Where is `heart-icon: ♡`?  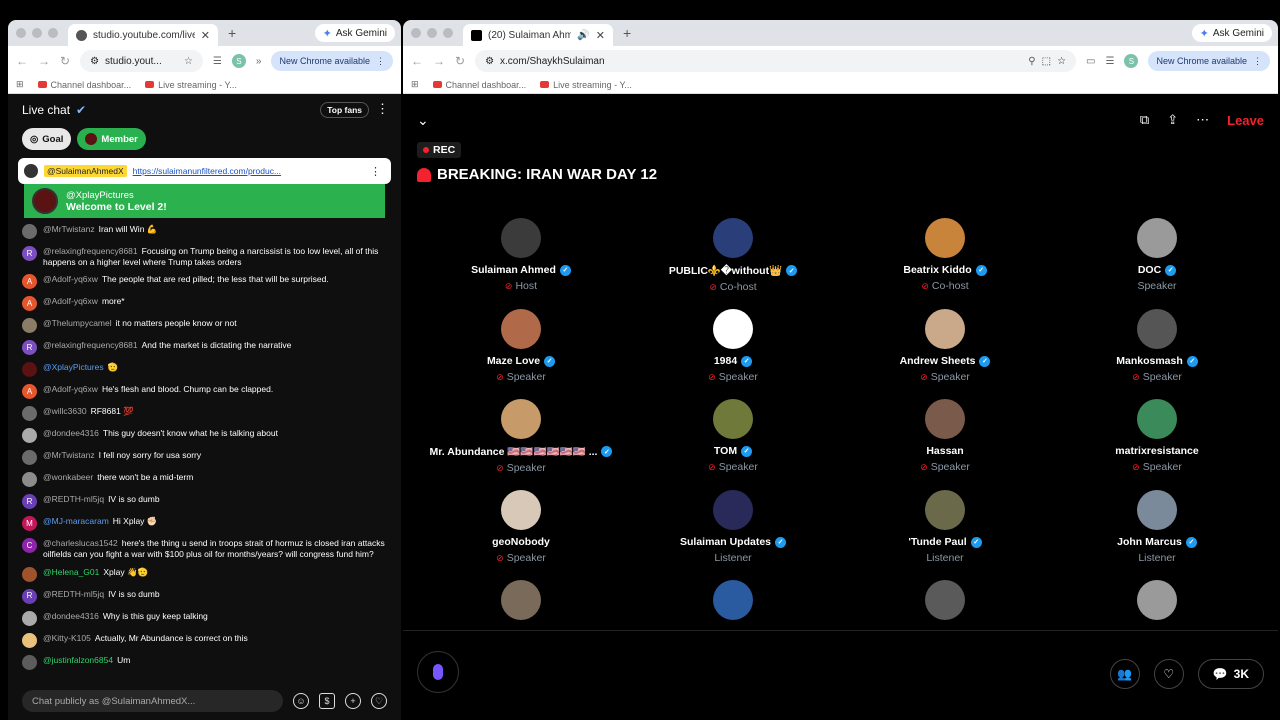 heart-icon: ♡ is located at coordinates (379, 701).